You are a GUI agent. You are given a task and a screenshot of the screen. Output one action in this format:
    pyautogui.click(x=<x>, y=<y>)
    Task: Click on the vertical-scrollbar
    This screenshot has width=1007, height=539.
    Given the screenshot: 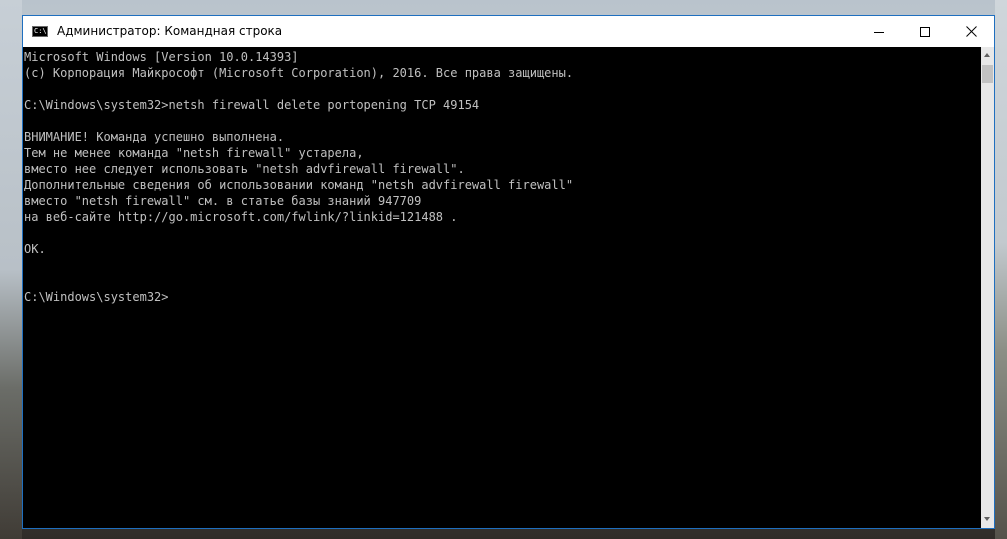 What is the action you would take?
    pyautogui.click(x=987, y=287)
    